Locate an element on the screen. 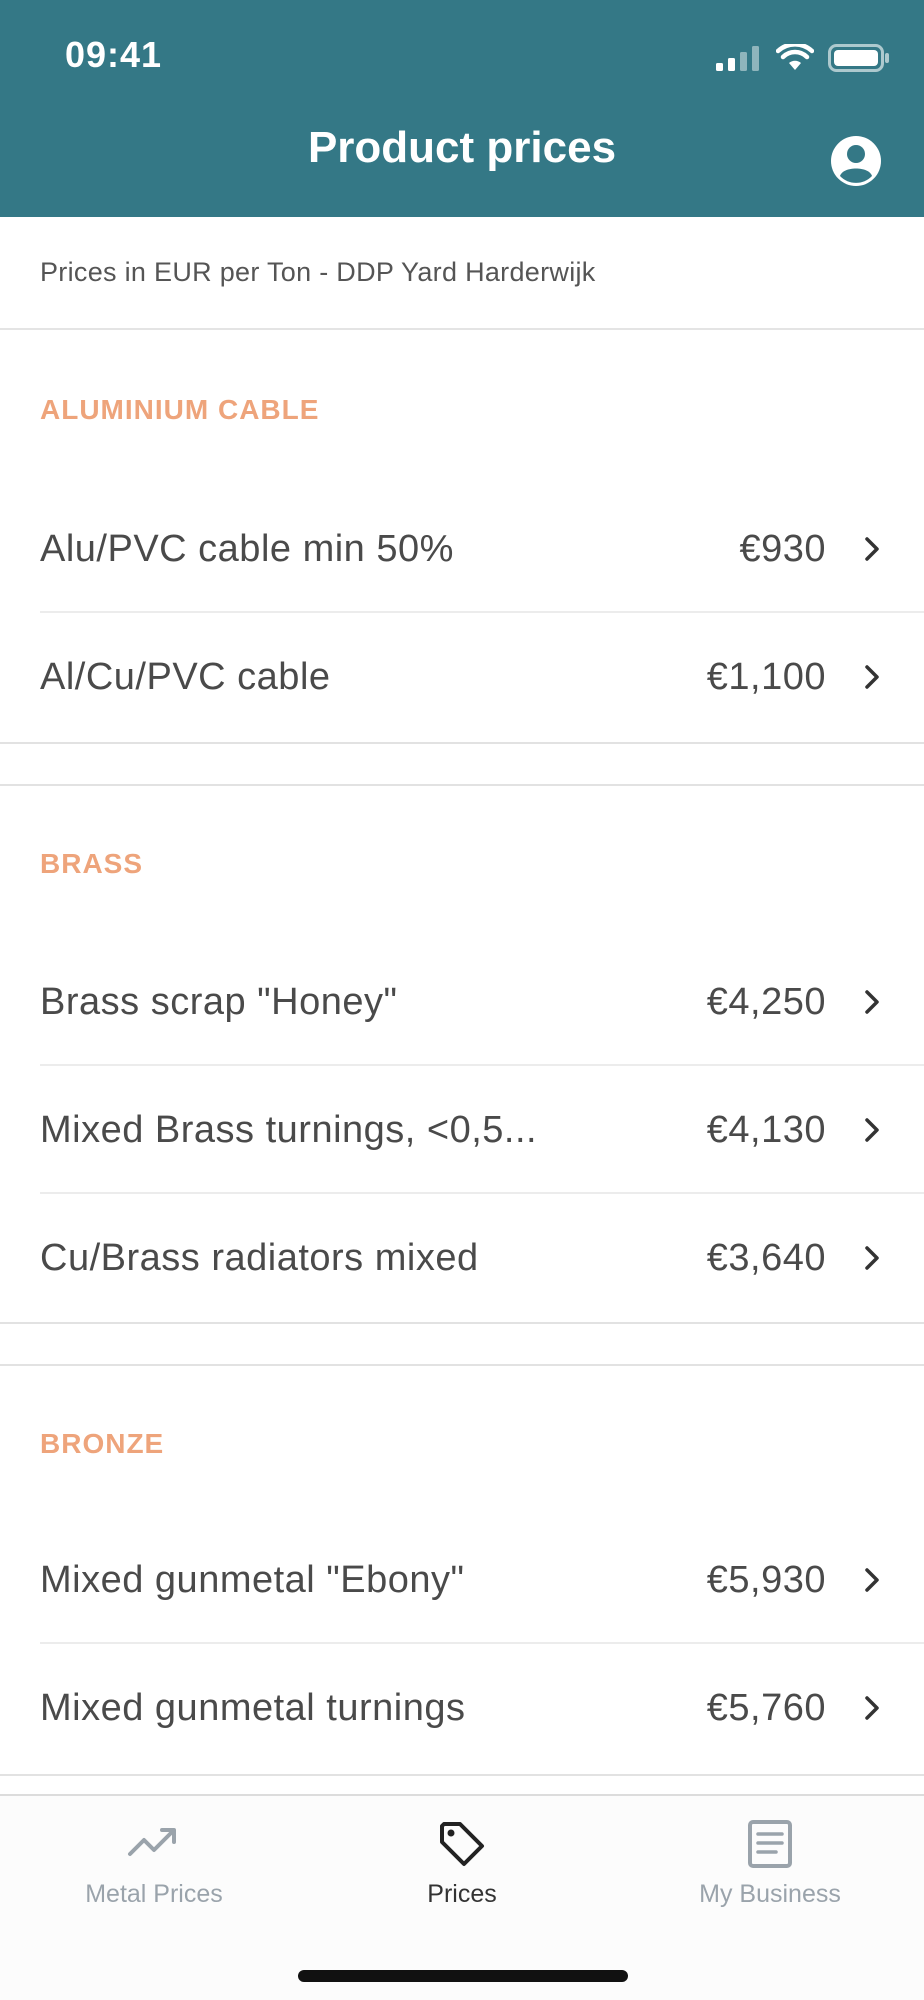 This screenshot has height=2000, width=924. document-icon is located at coordinates (770, 1844).